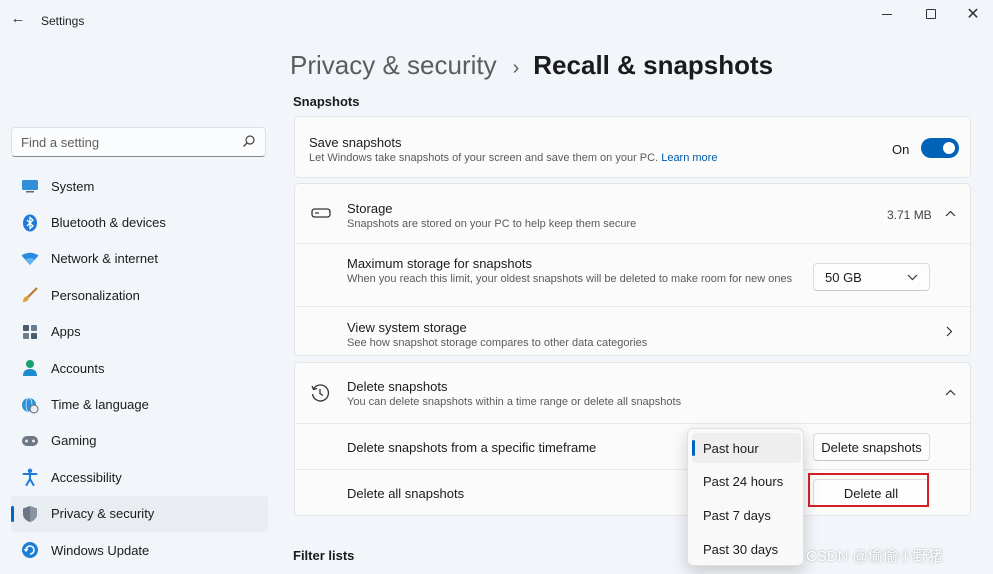 The width and height of the screenshot is (993, 574). Describe the element at coordinates (78, 368) in the screenshot. I see `sidebar-item-label: Accounts` at that location.